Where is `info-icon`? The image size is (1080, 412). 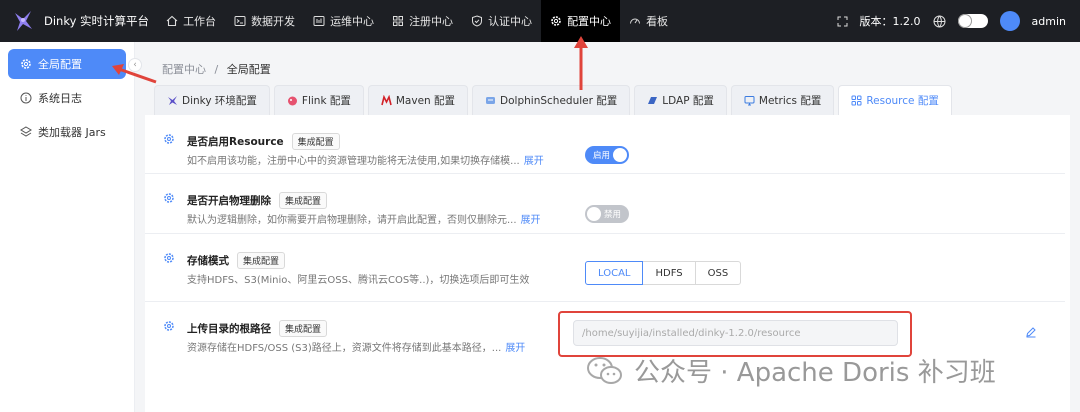 info-icon is located at coordinates (26, 98).